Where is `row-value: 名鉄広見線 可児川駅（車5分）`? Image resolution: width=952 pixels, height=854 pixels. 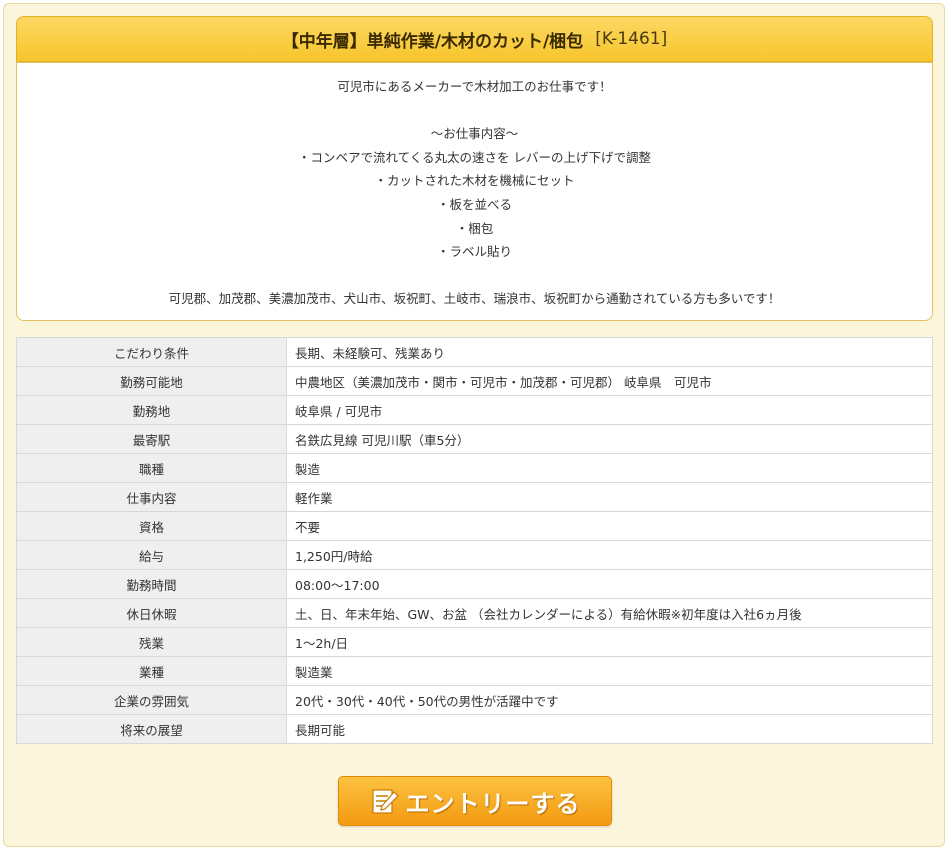 row-value: 名鉄広見線 可児川駅（車5分） is located at coordinates (609, 439).